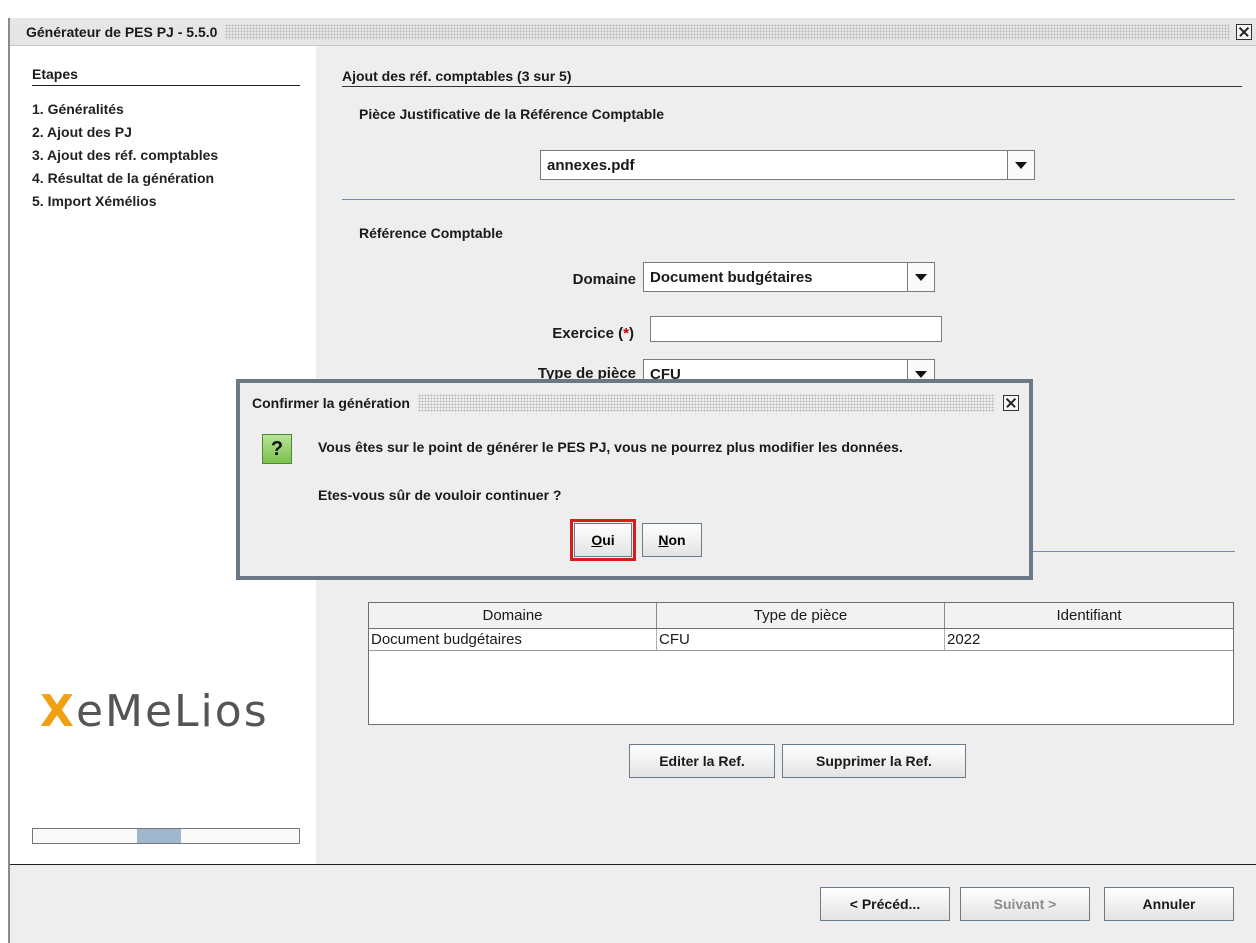 Image resolution: width=1256 pixels, height=943 pixels. I want to click on dialog-titlebar: Confirmer la génération, so click(634, 403).